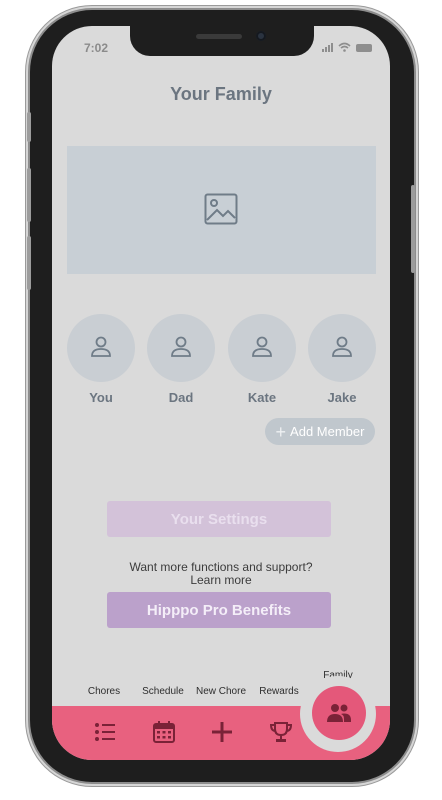 The height and width of the screenshot is (800, 442). What do you see at coordinates (219, 519) in the screenshot?
I see `your-settings-button: Your Settings` at bounding box center [219, 519].